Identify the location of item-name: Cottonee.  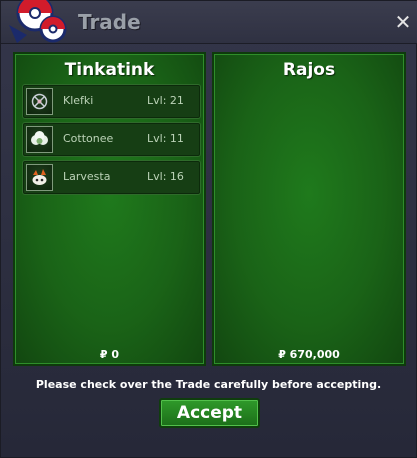
(88, 138).